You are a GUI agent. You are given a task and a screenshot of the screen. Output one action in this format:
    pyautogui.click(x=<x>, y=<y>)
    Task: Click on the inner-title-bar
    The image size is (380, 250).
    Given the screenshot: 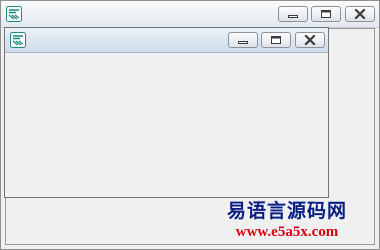 What is the action you would take?
    pyautogui.click(x=166, y=40)
    